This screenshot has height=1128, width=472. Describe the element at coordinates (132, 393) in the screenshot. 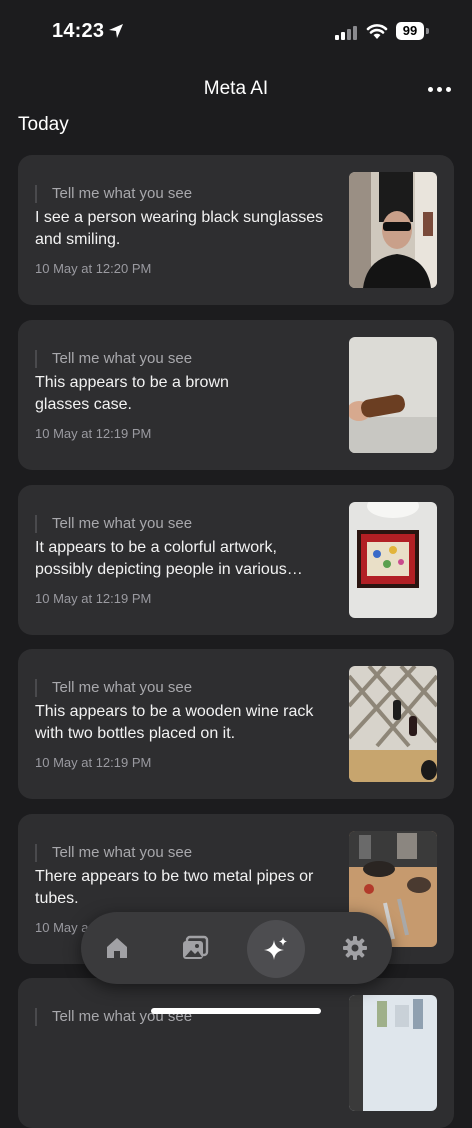

I see `card-response: This appears to be a brown glasses case.` at that location.